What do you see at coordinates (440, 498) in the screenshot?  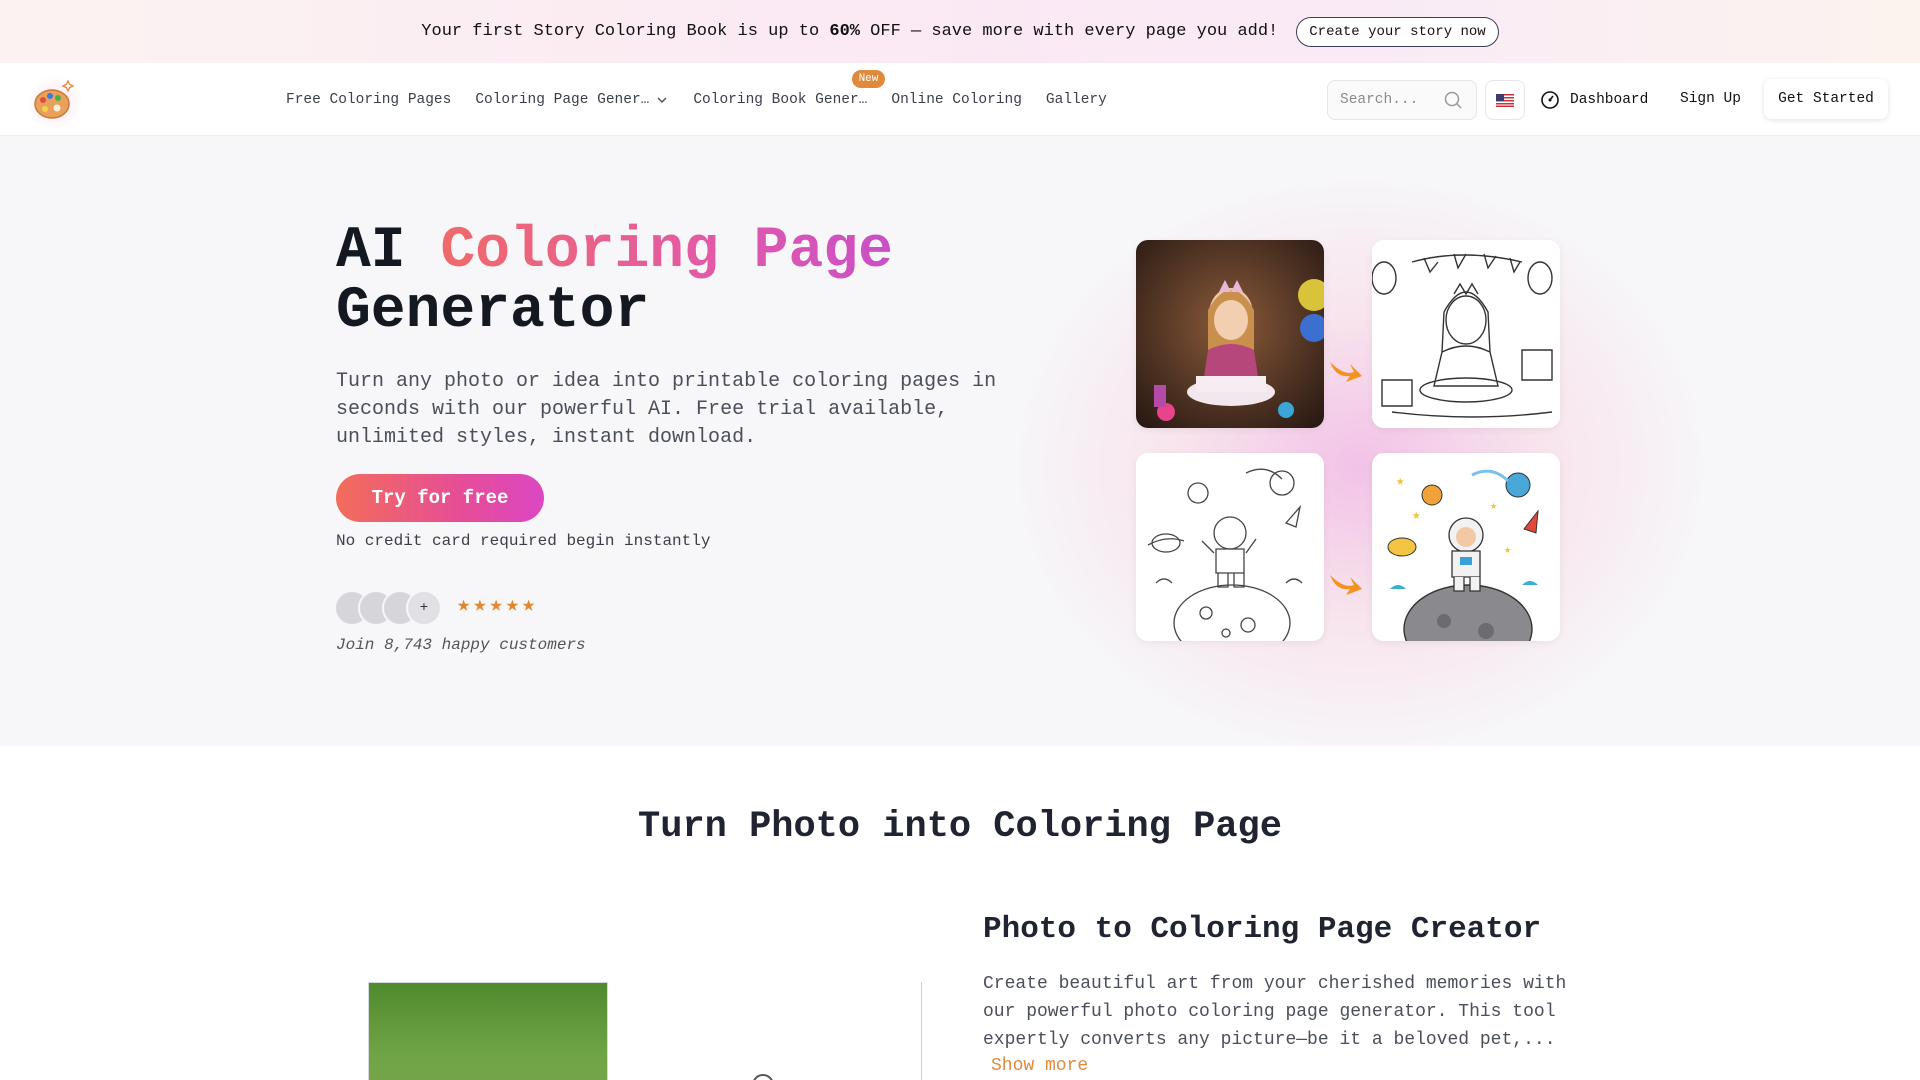 I see `try-for-free-button: Try for free` at bounding box center [440, 498].